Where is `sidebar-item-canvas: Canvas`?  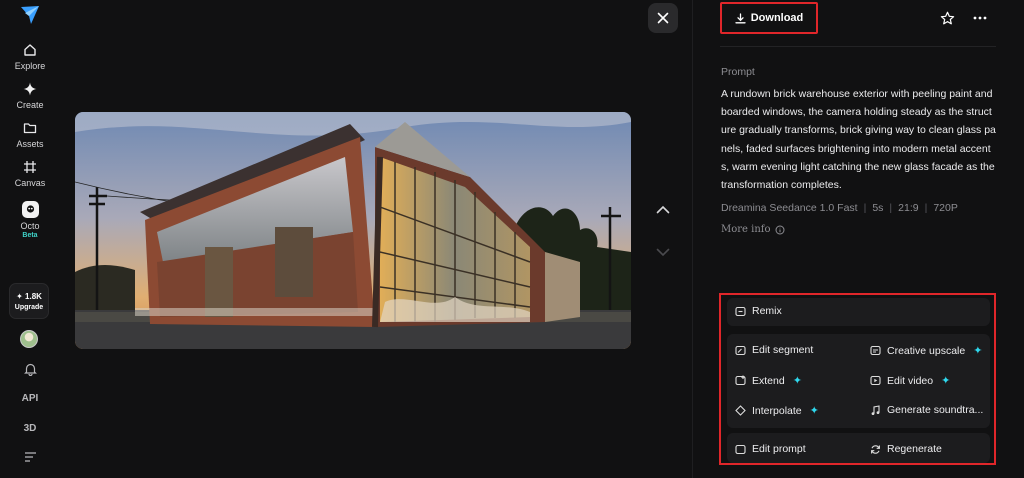 sidebar-item-canvas: Canvas is located at coordinates (30, 173).